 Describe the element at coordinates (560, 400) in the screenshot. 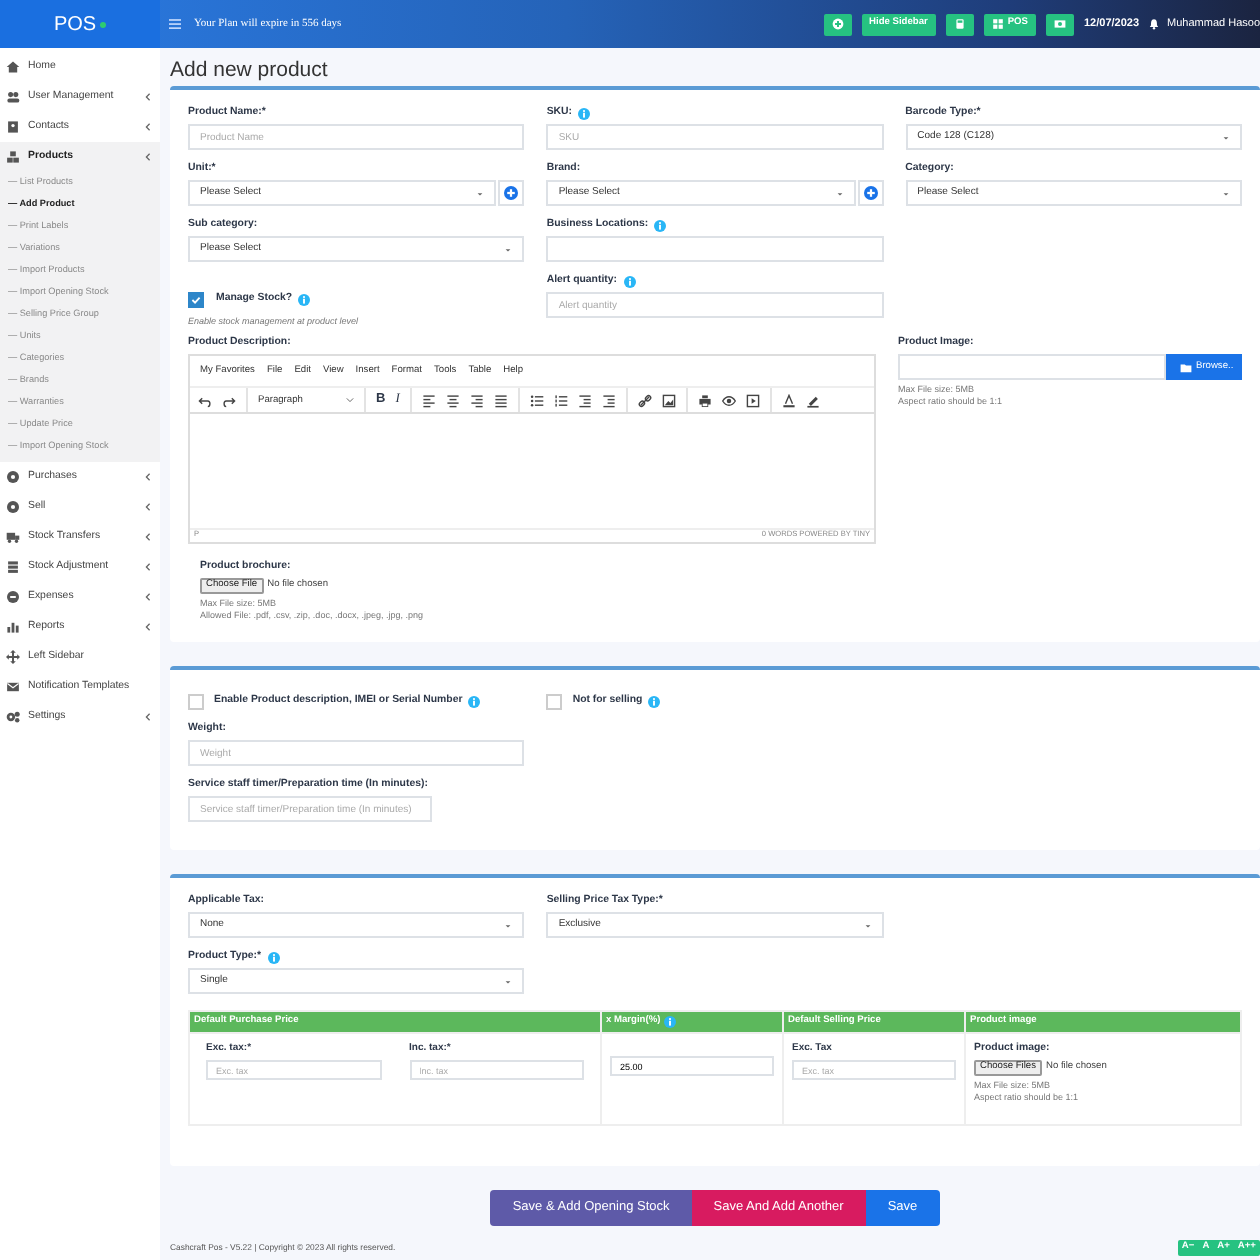

I see `numbered-list-icon` at that location.